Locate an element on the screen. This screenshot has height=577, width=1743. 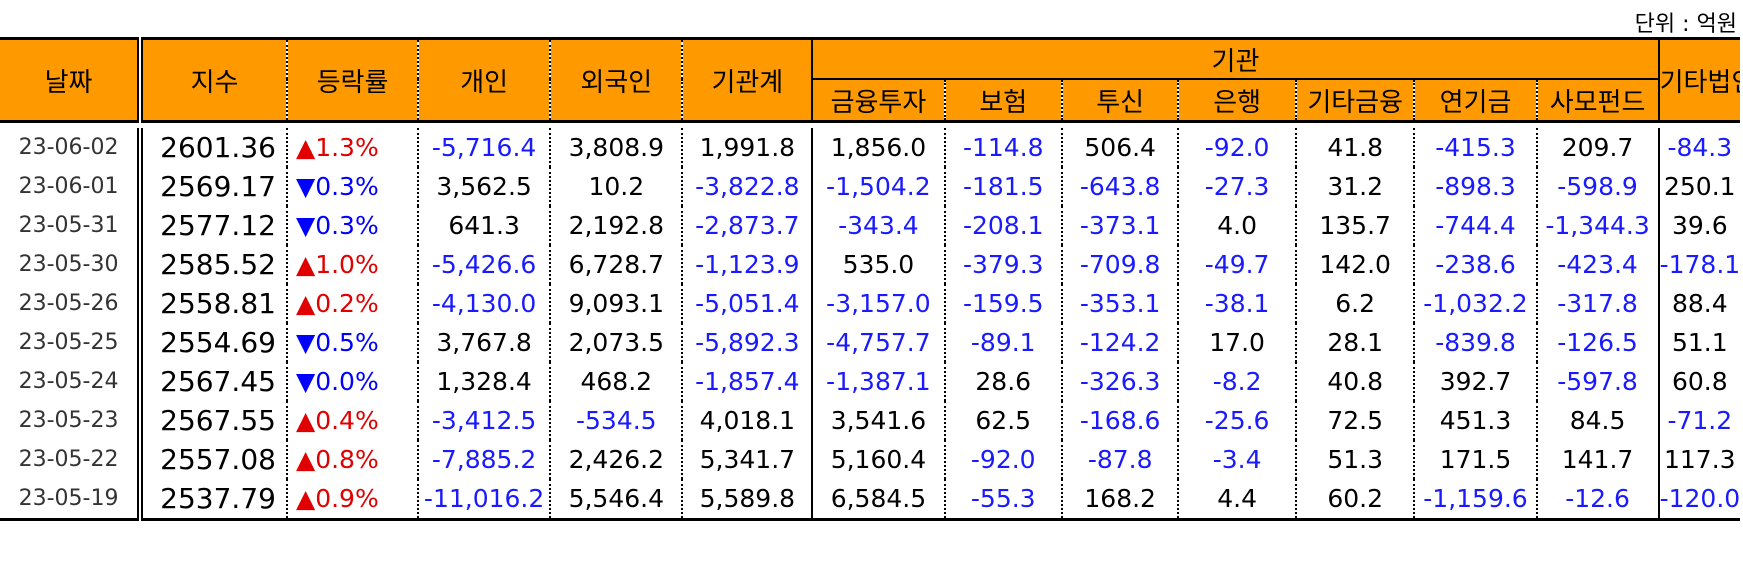
header-trust: 투신 is located at coordinates (1119, 101).